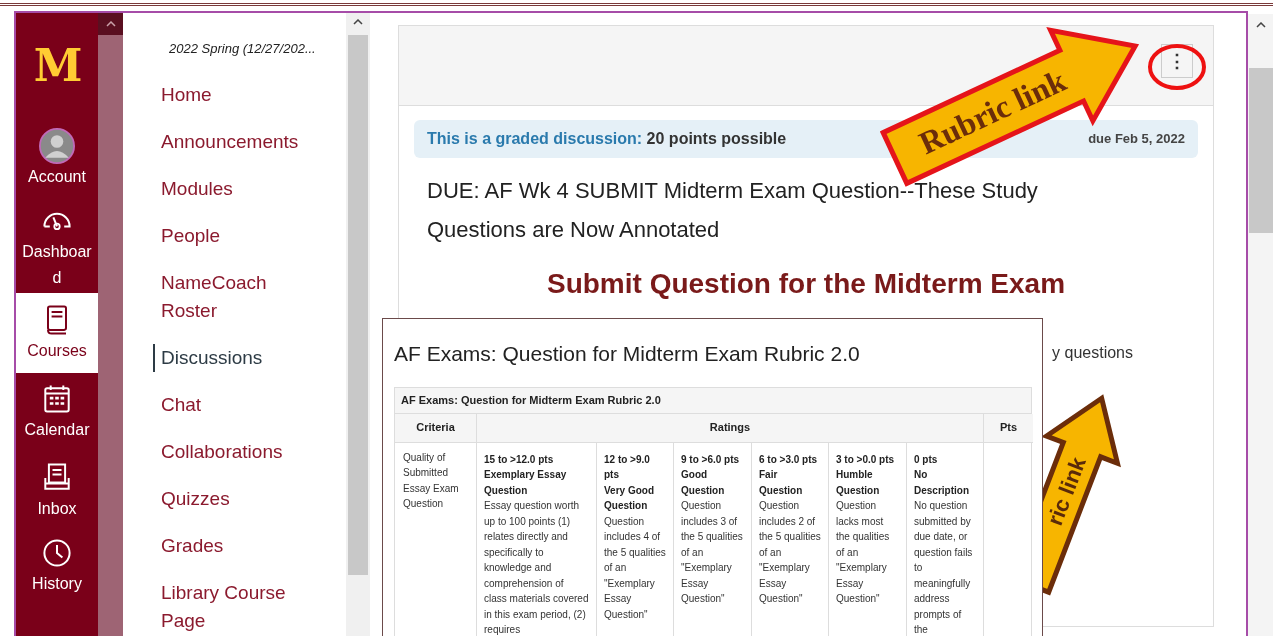  What do you see at coordinates (236, 141) in the screenshot?
I see `course-nav-link: Announcements` at bounding box center [236, 141].